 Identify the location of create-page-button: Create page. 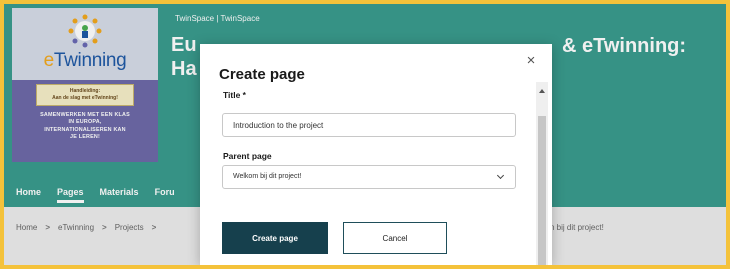
(275, 238).